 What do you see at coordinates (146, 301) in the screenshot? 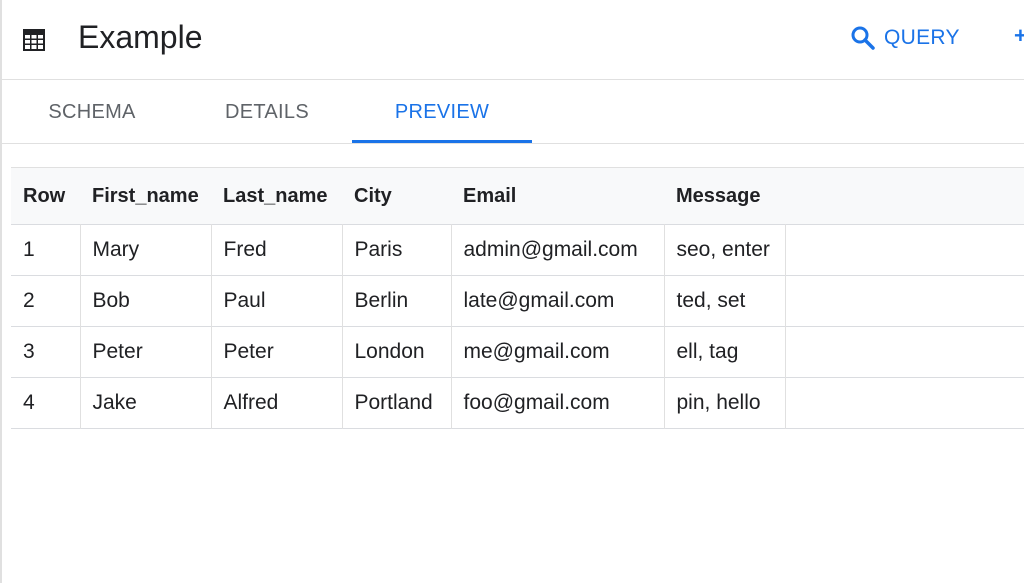
I see `cell-first-name: Bob` at bounding box center [146, 301].